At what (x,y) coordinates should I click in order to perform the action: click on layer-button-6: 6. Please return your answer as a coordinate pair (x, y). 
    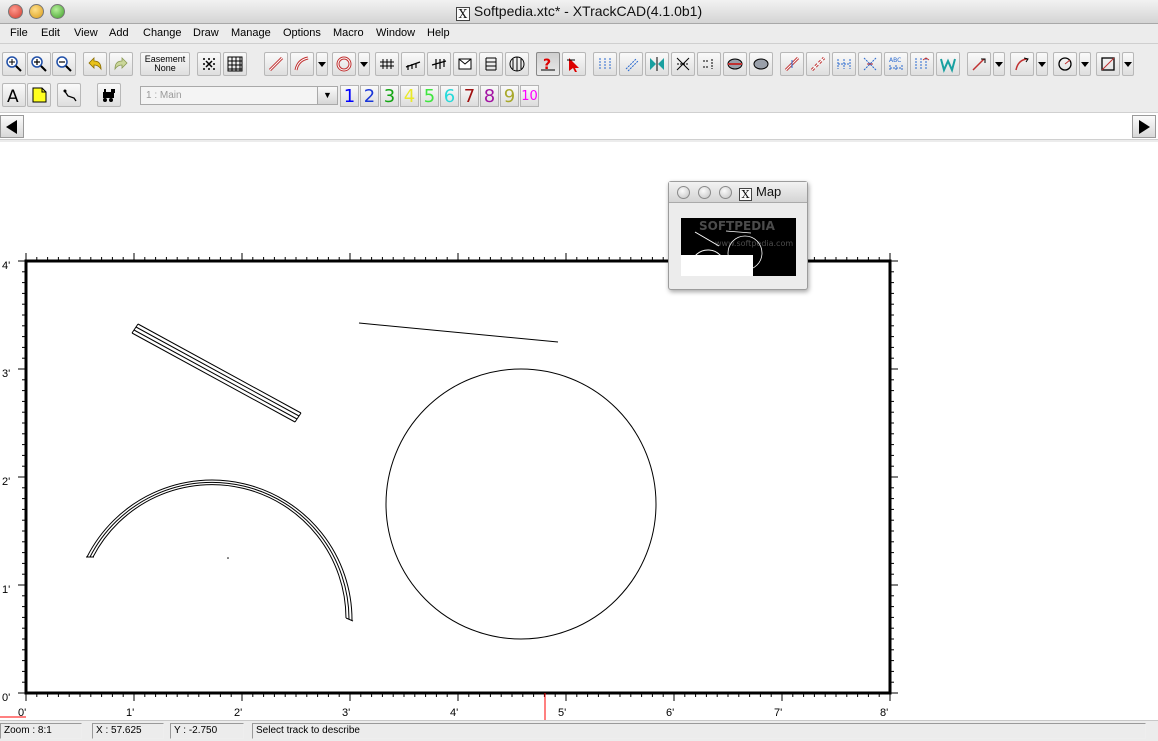
    Looking at the image, I should click on (449, 96).